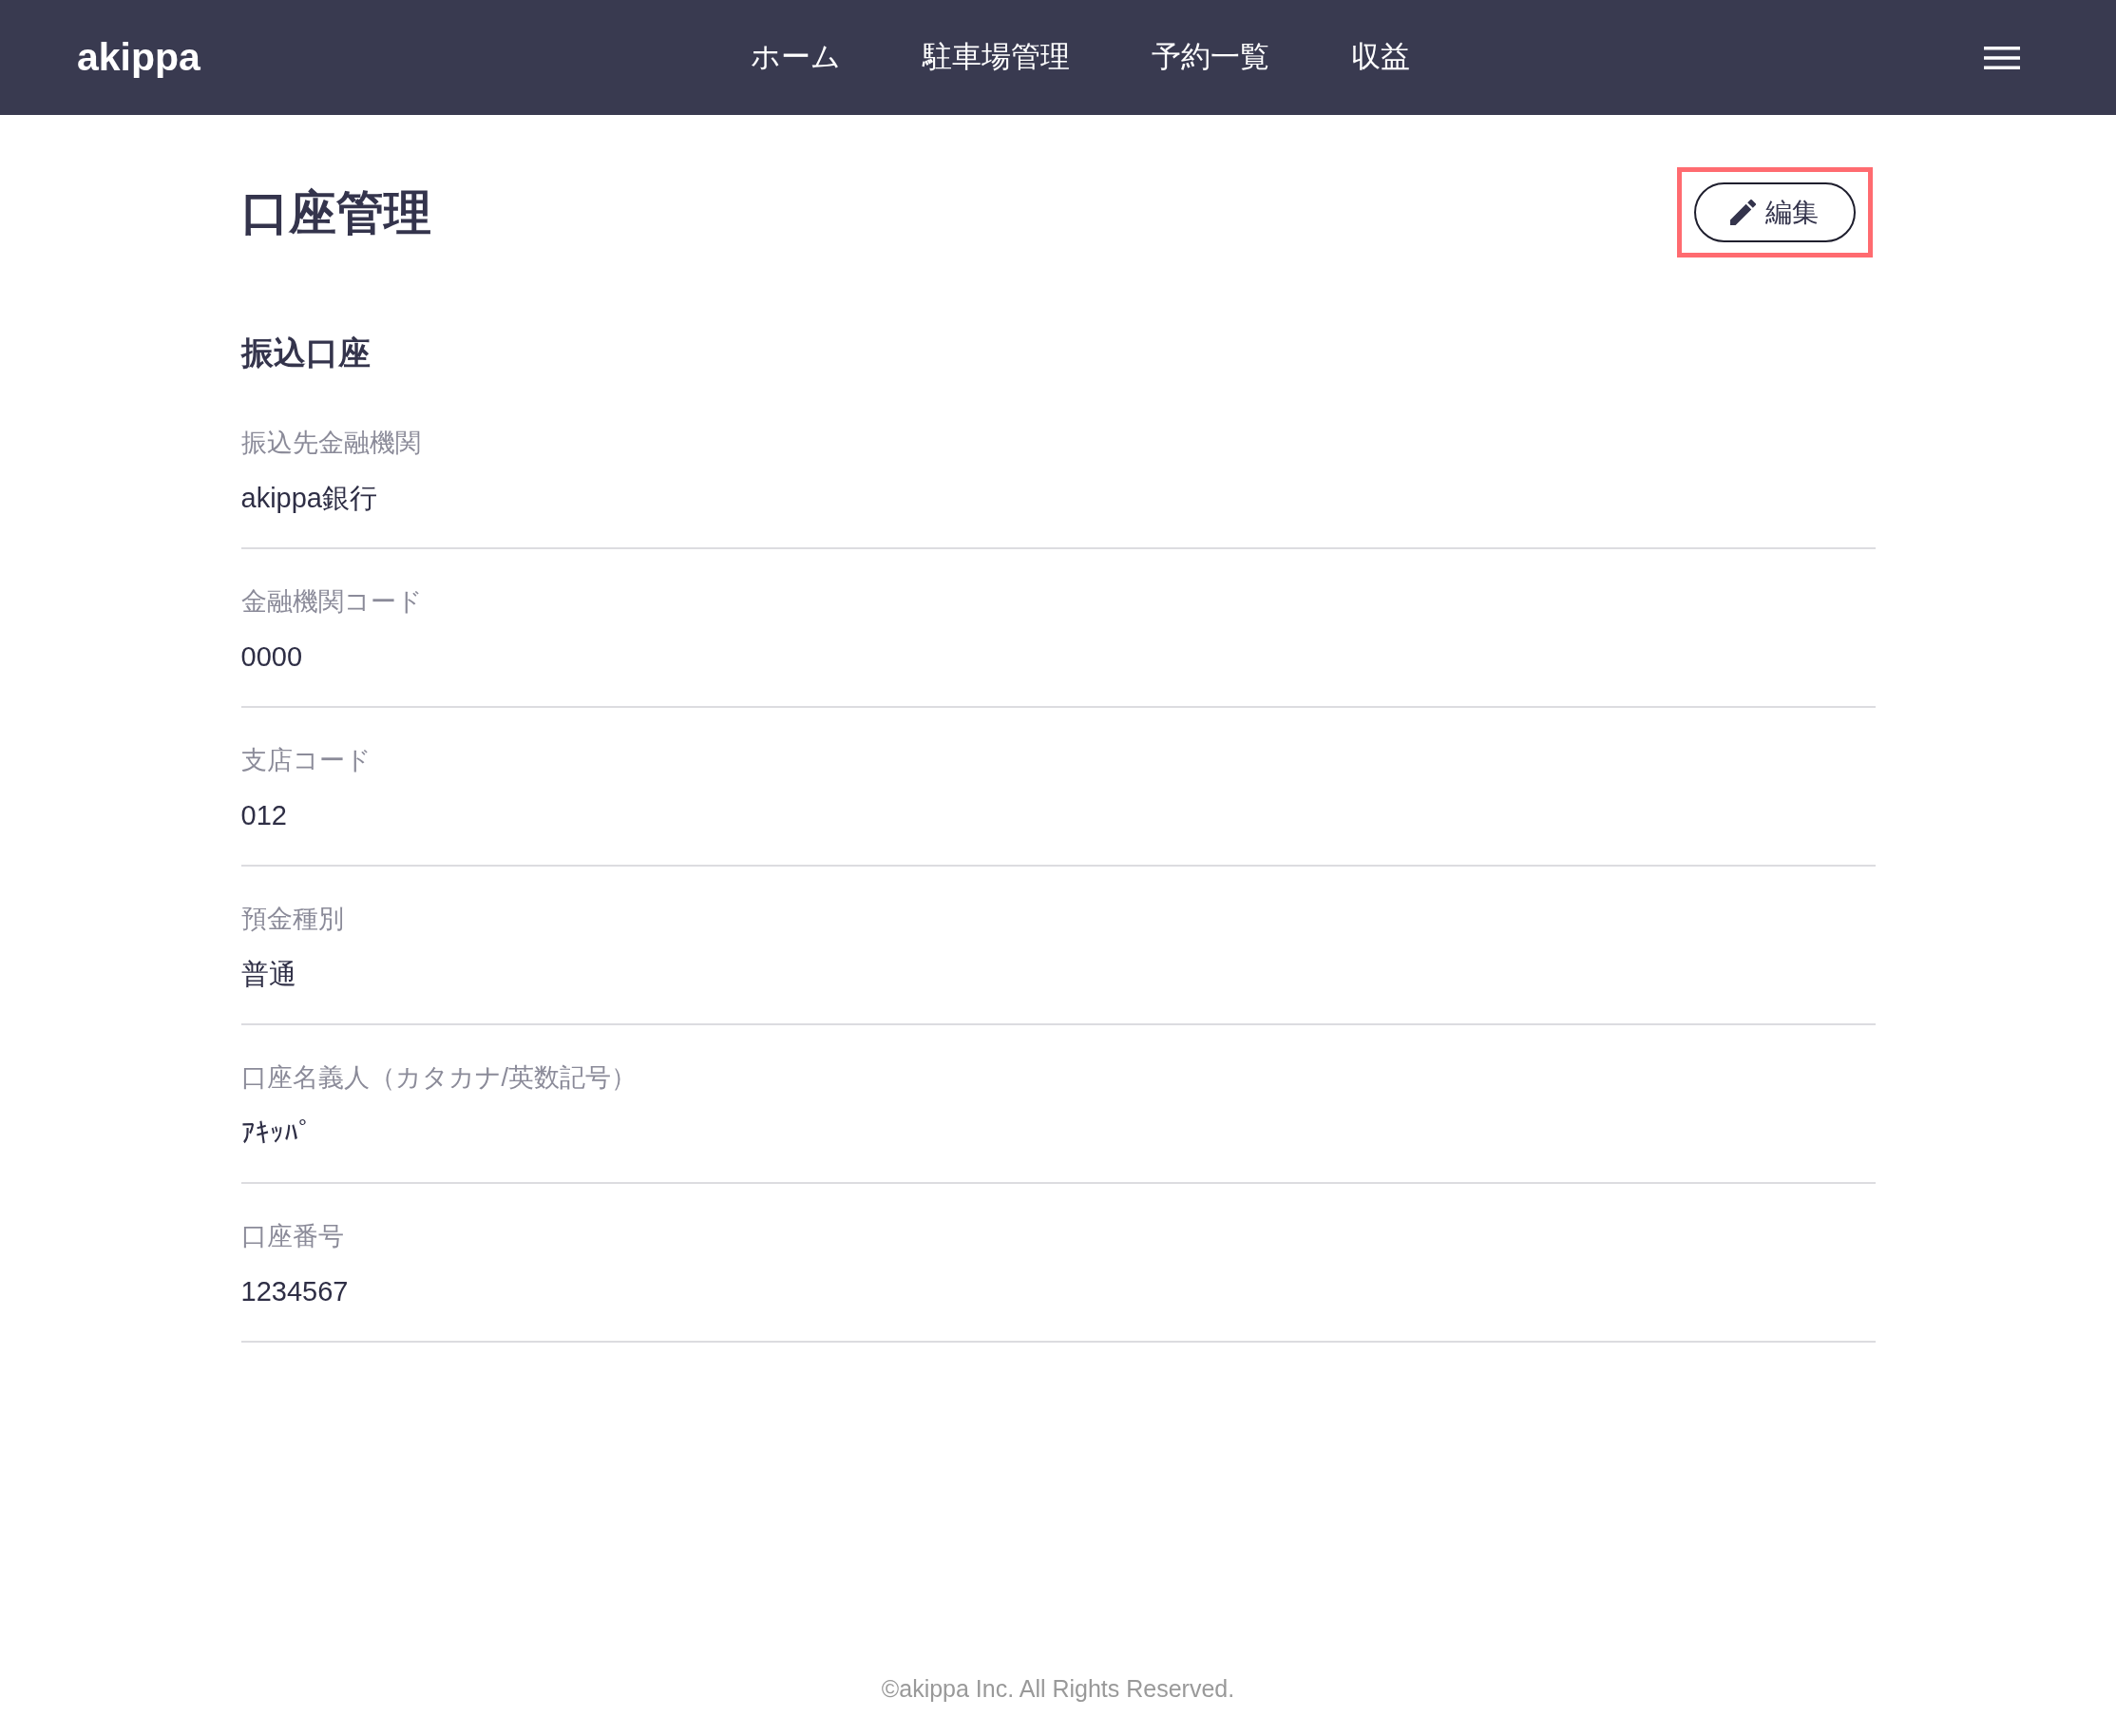 This screenshot has height=1736, width=2116. Describe the element at coordinates (796, 57) in the screenshot. I see `nav-link: ホーム` at that location.